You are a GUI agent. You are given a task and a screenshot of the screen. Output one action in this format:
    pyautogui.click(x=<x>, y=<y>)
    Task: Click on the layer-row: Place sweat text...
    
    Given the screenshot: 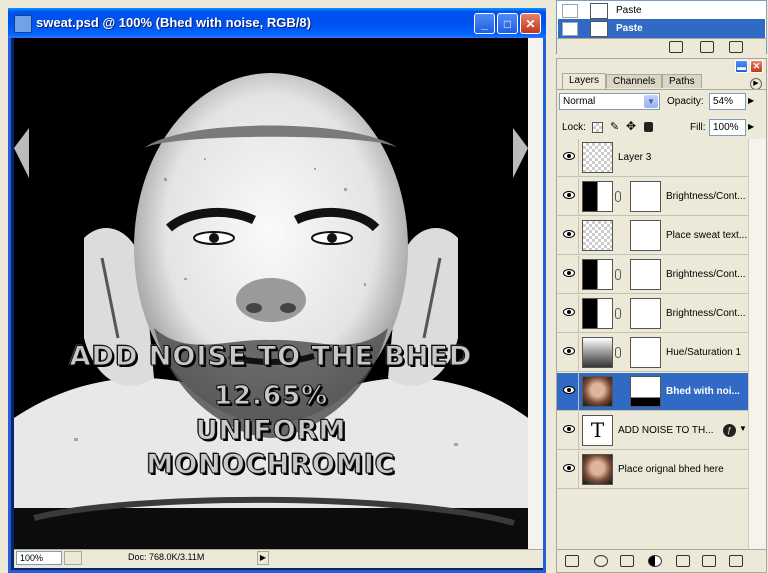 What is the action you would take?
    pyautogui.click(x=652, y=236)
    